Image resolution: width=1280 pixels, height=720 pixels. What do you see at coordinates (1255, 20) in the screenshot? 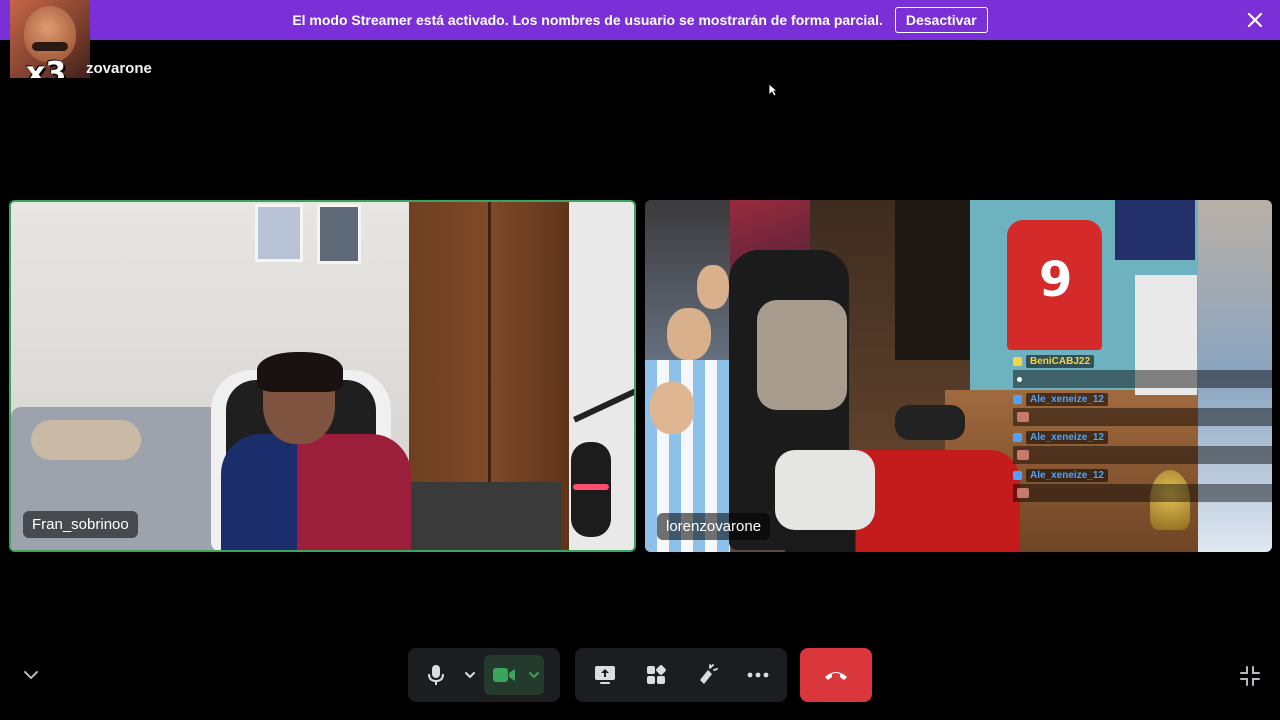
I see `close-icon` at bounding box center [1255, 20].